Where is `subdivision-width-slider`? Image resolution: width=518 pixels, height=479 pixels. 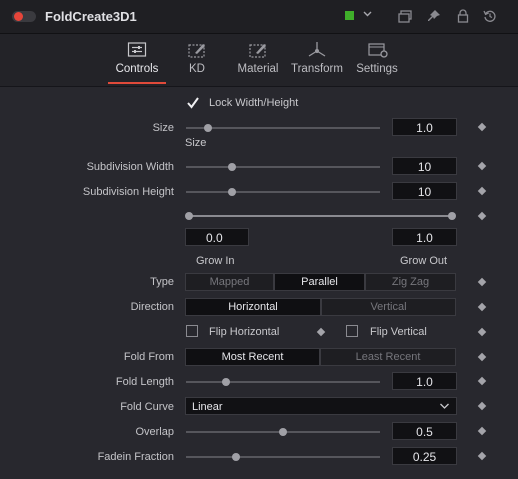
subdivision-width-slider is located at coordinates (283, 167).